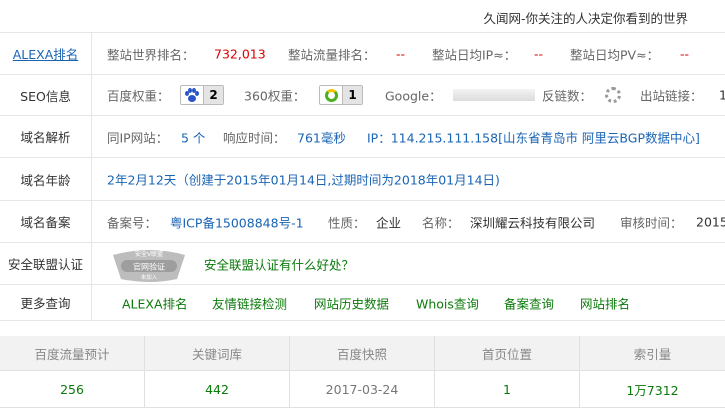 Image resolution: width=725 pixels, height=412 pixels. I want to click on world-rank-label: 整站世界排名：, so click(151, 54).